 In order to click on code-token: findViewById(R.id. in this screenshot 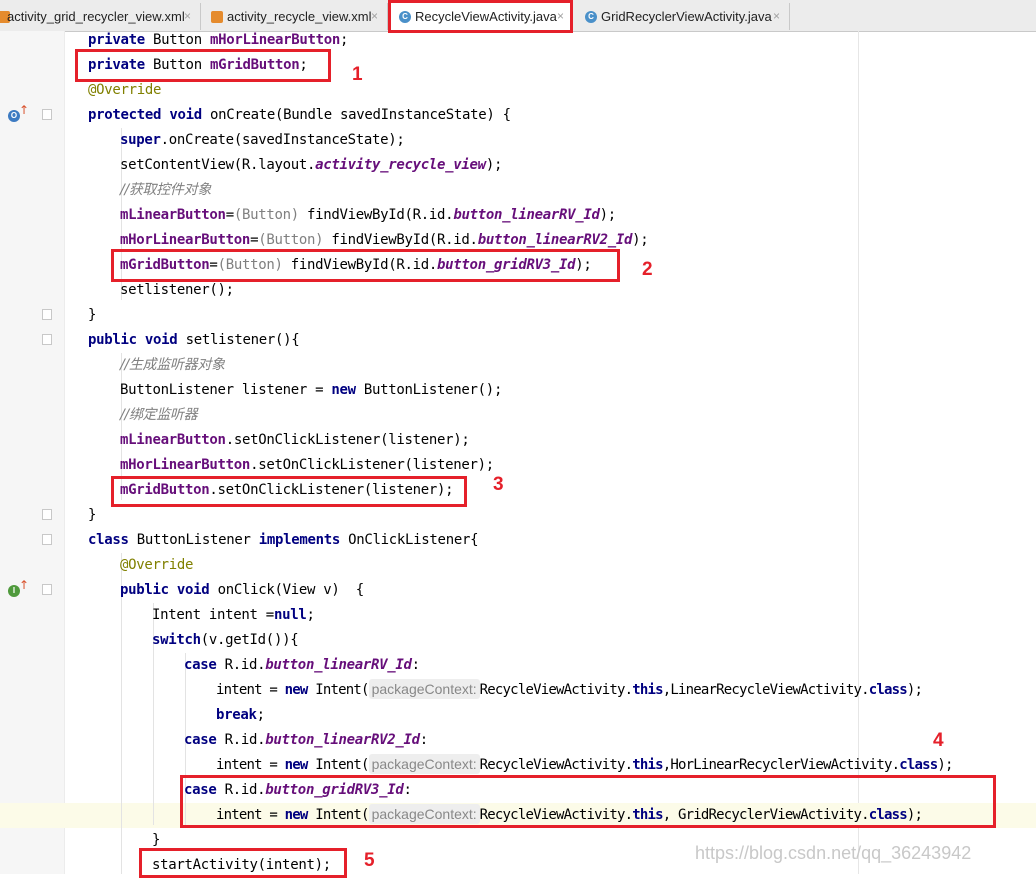, I will do `click(376, 215)`.